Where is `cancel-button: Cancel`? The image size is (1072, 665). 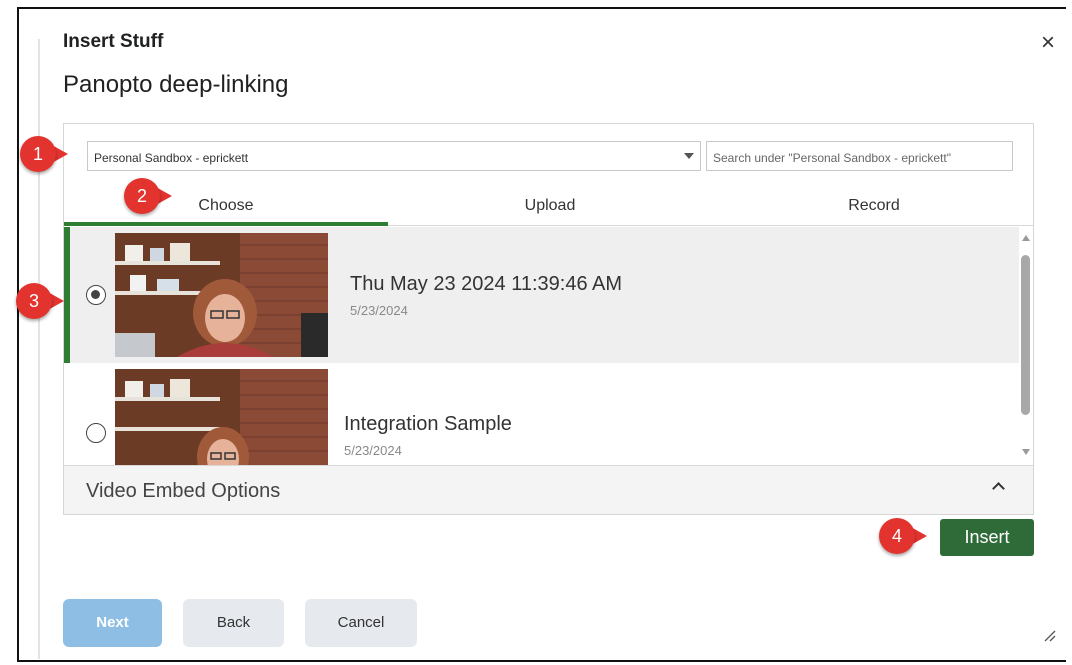
cancel-button: Cancel is located at coordinates (361, 623).